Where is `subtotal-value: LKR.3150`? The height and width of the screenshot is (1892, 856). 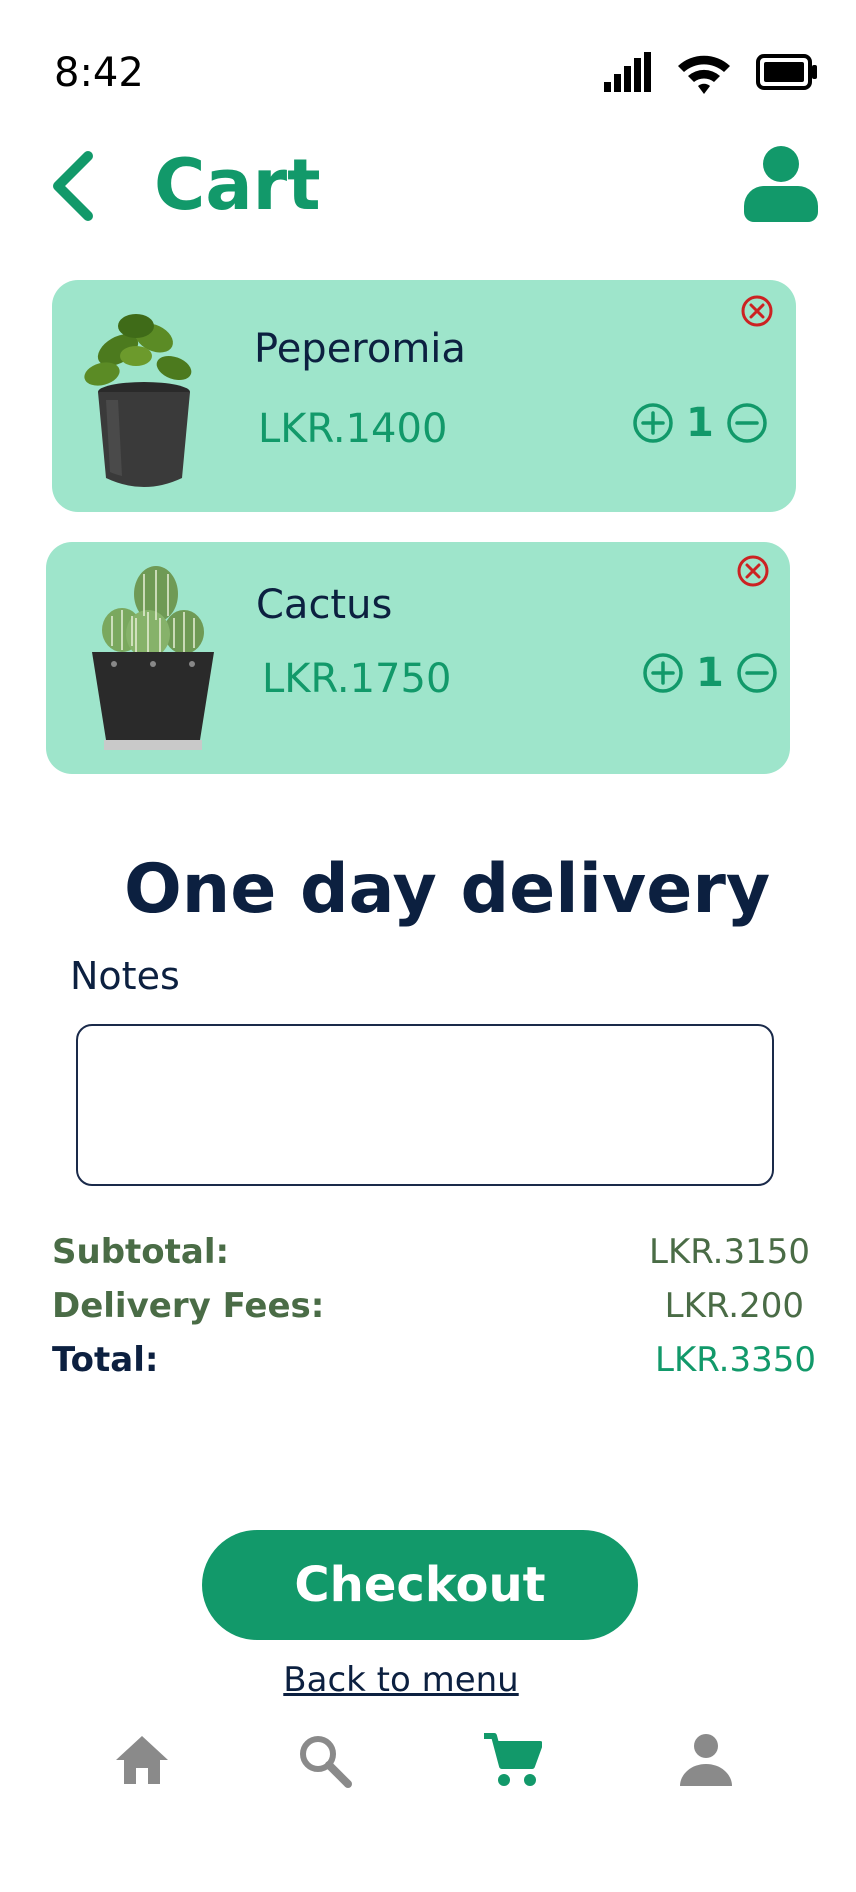
subtotal-value: LKR.3150 is located at coordinates (729, 1252).